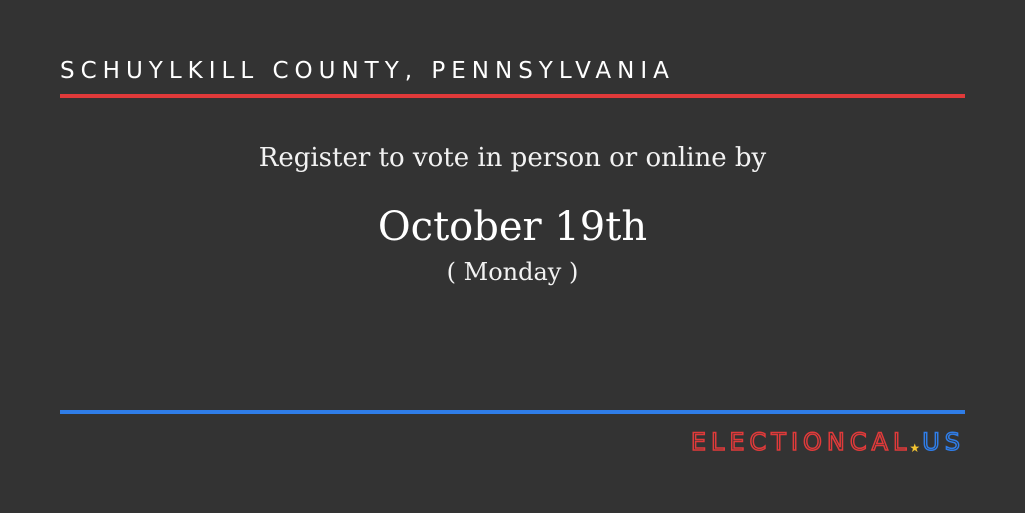 This screenshot has width=1025, height=513. Describe the element at coordinates (801, 442) in the screenshot. I see `brand-name: ELECTIONCAL` at that location.